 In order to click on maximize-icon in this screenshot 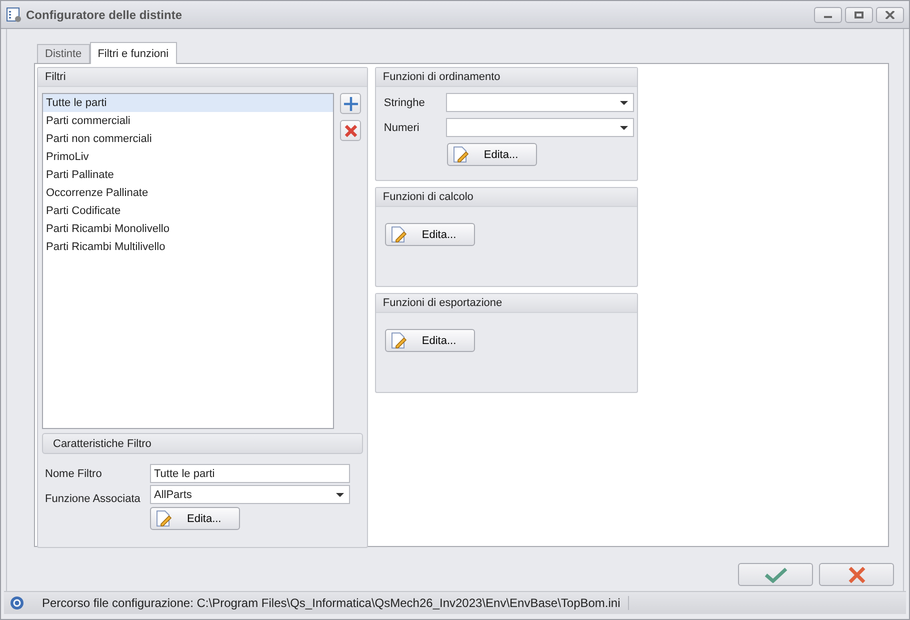, I will do `click(859, 14)`.